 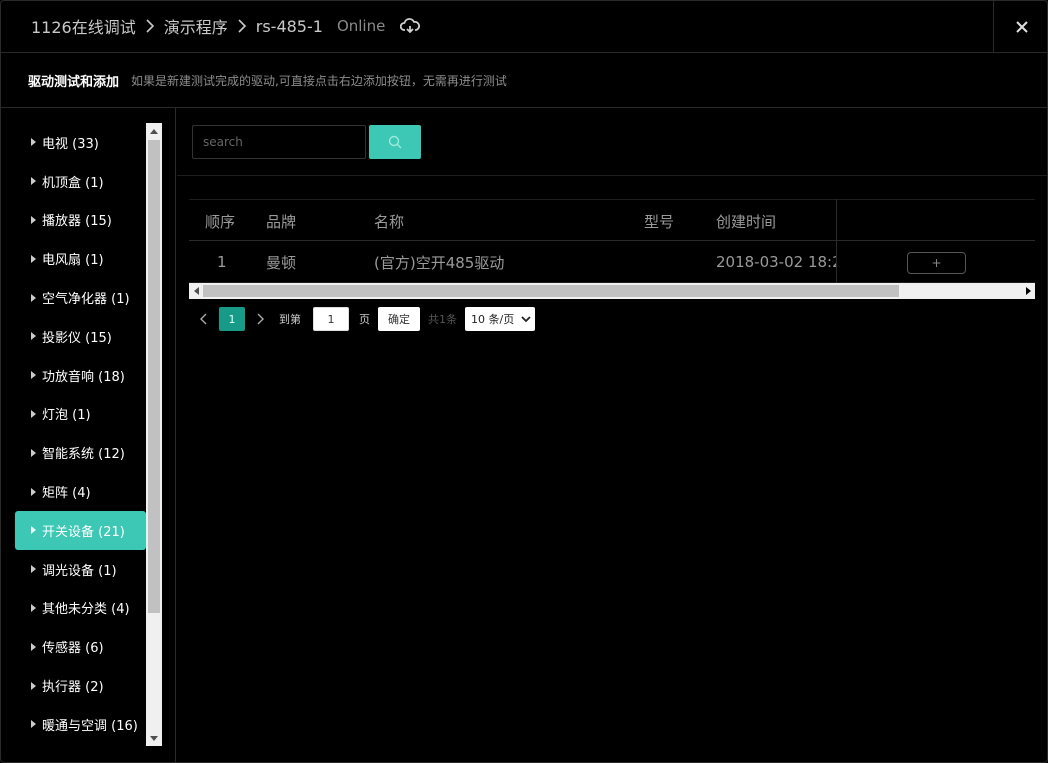 I want to click on scroll-left-arrow-icon, so click(x=196, y=291).